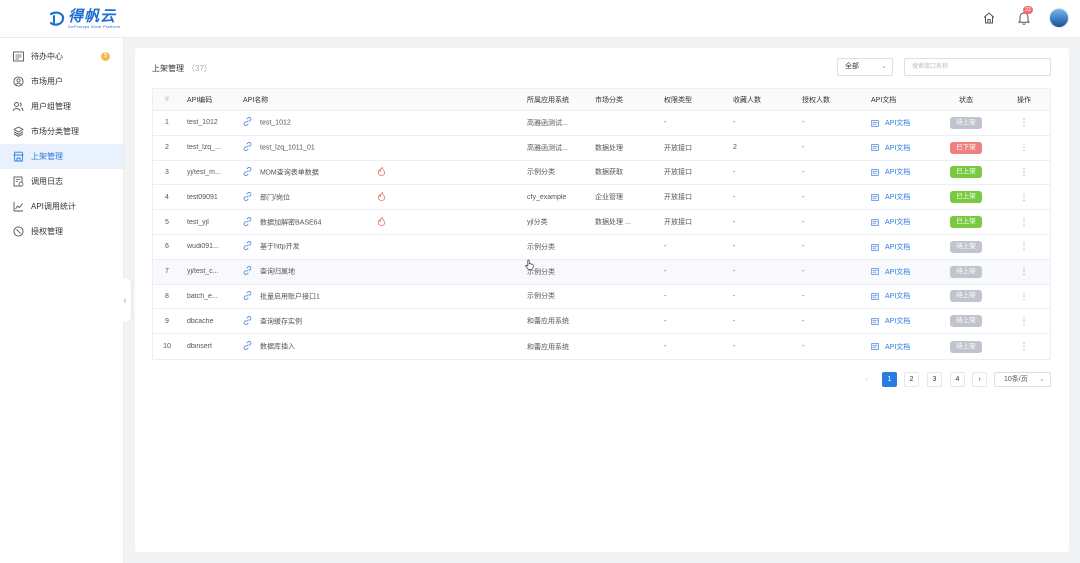 The height and width of the screenshot is (563, 1080). Describe the element at coordinates (61, 156) in the screenshot. I see `sidebar-item-listing: 上架管理` at that location.